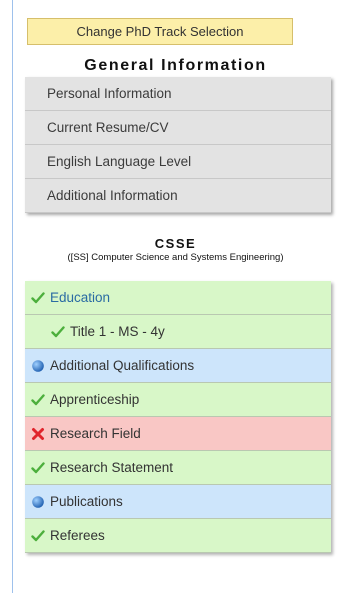  I want to click on menu-item-education: Education, so click(178, 298).